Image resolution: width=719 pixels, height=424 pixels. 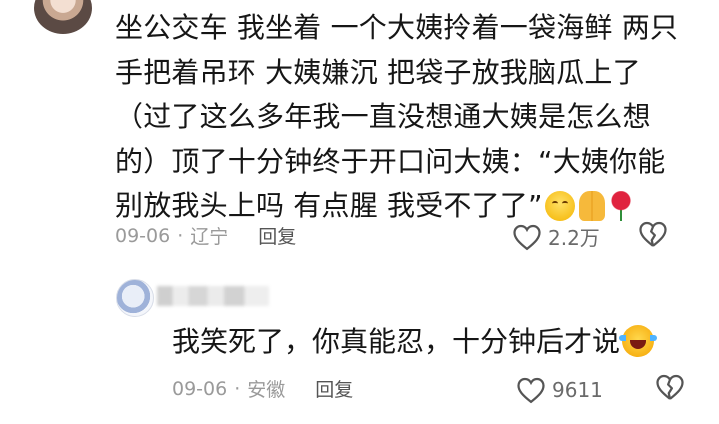 What do you see at coordinates (397, 27) in the screenshot?
I see `comment-line: 坐公交车 我坐着 一个大姨拎着一袋海鲜 两只` at bounding box center [397, 27].